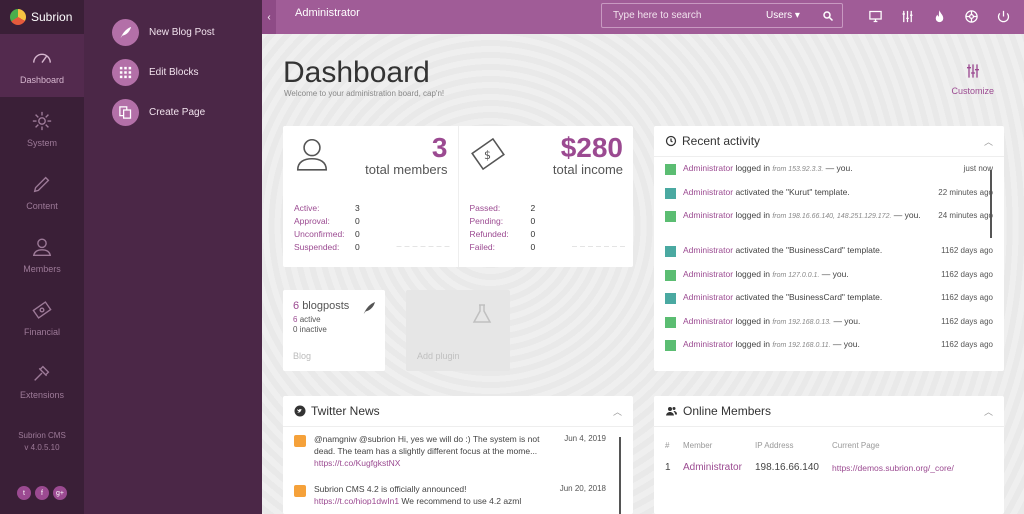 Image resolution: width=1024 pixels, height=514 pixels. What do you see at coordinates (42, 493) in the screenshot?
I see `facebook-icon: f` at bounding box center [42, 493].